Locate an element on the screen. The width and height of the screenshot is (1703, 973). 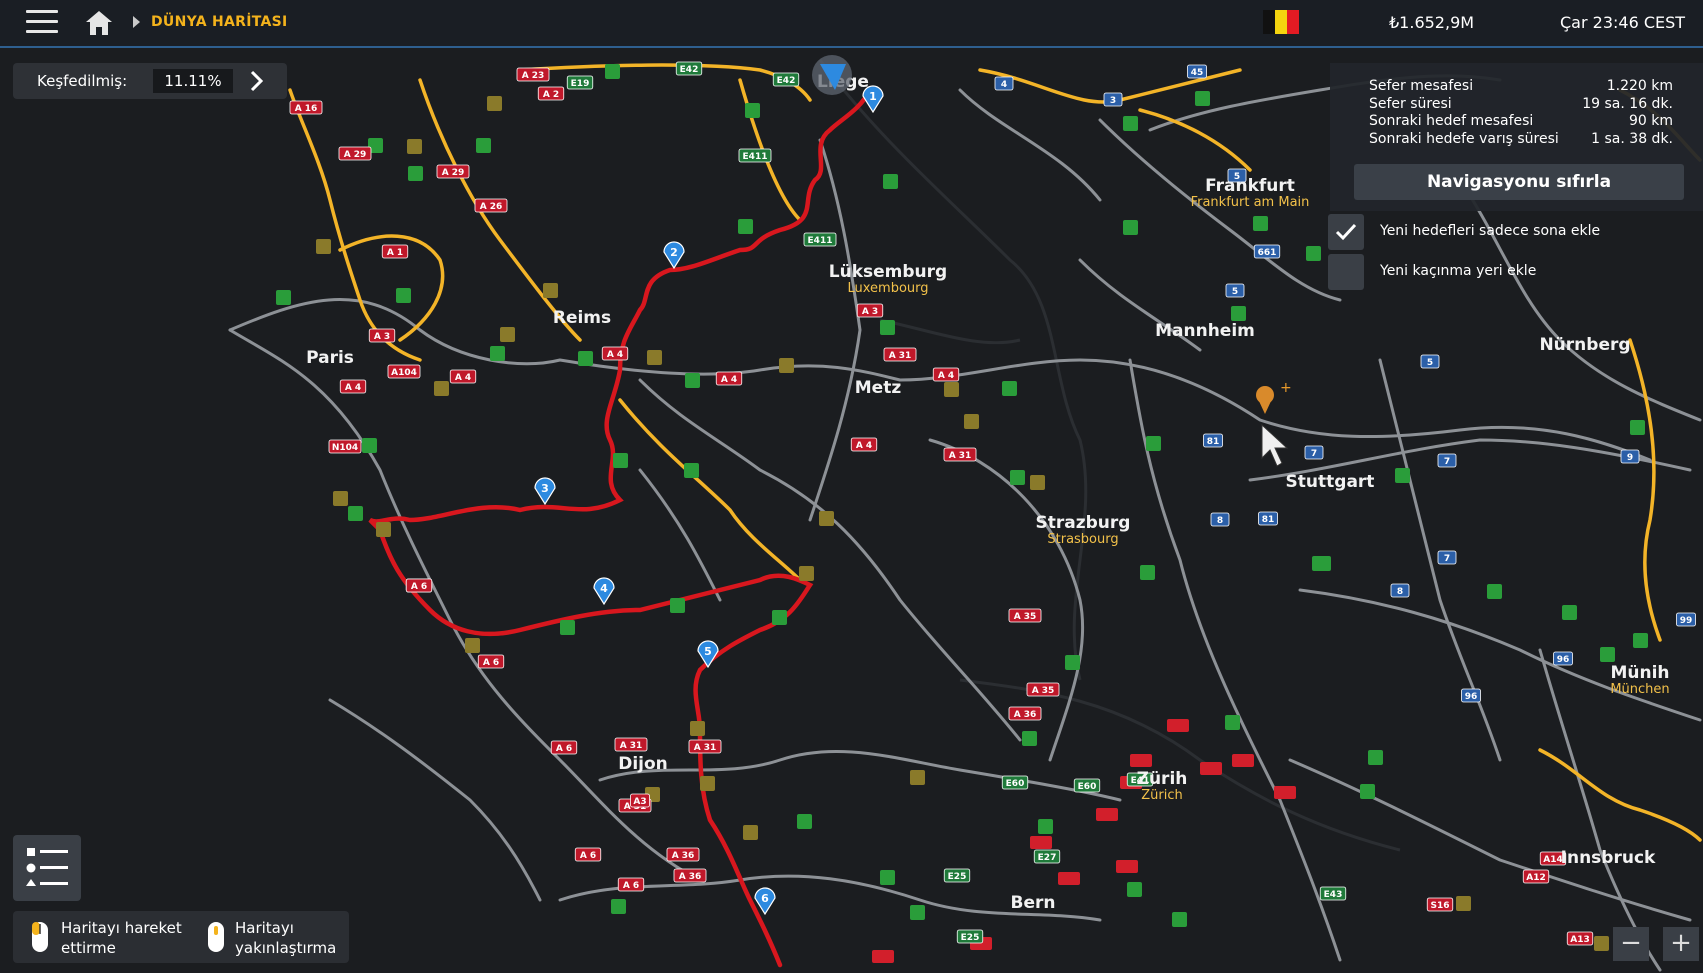
money-display: ₺1.652,9M is located at coordinates (1432, 22).